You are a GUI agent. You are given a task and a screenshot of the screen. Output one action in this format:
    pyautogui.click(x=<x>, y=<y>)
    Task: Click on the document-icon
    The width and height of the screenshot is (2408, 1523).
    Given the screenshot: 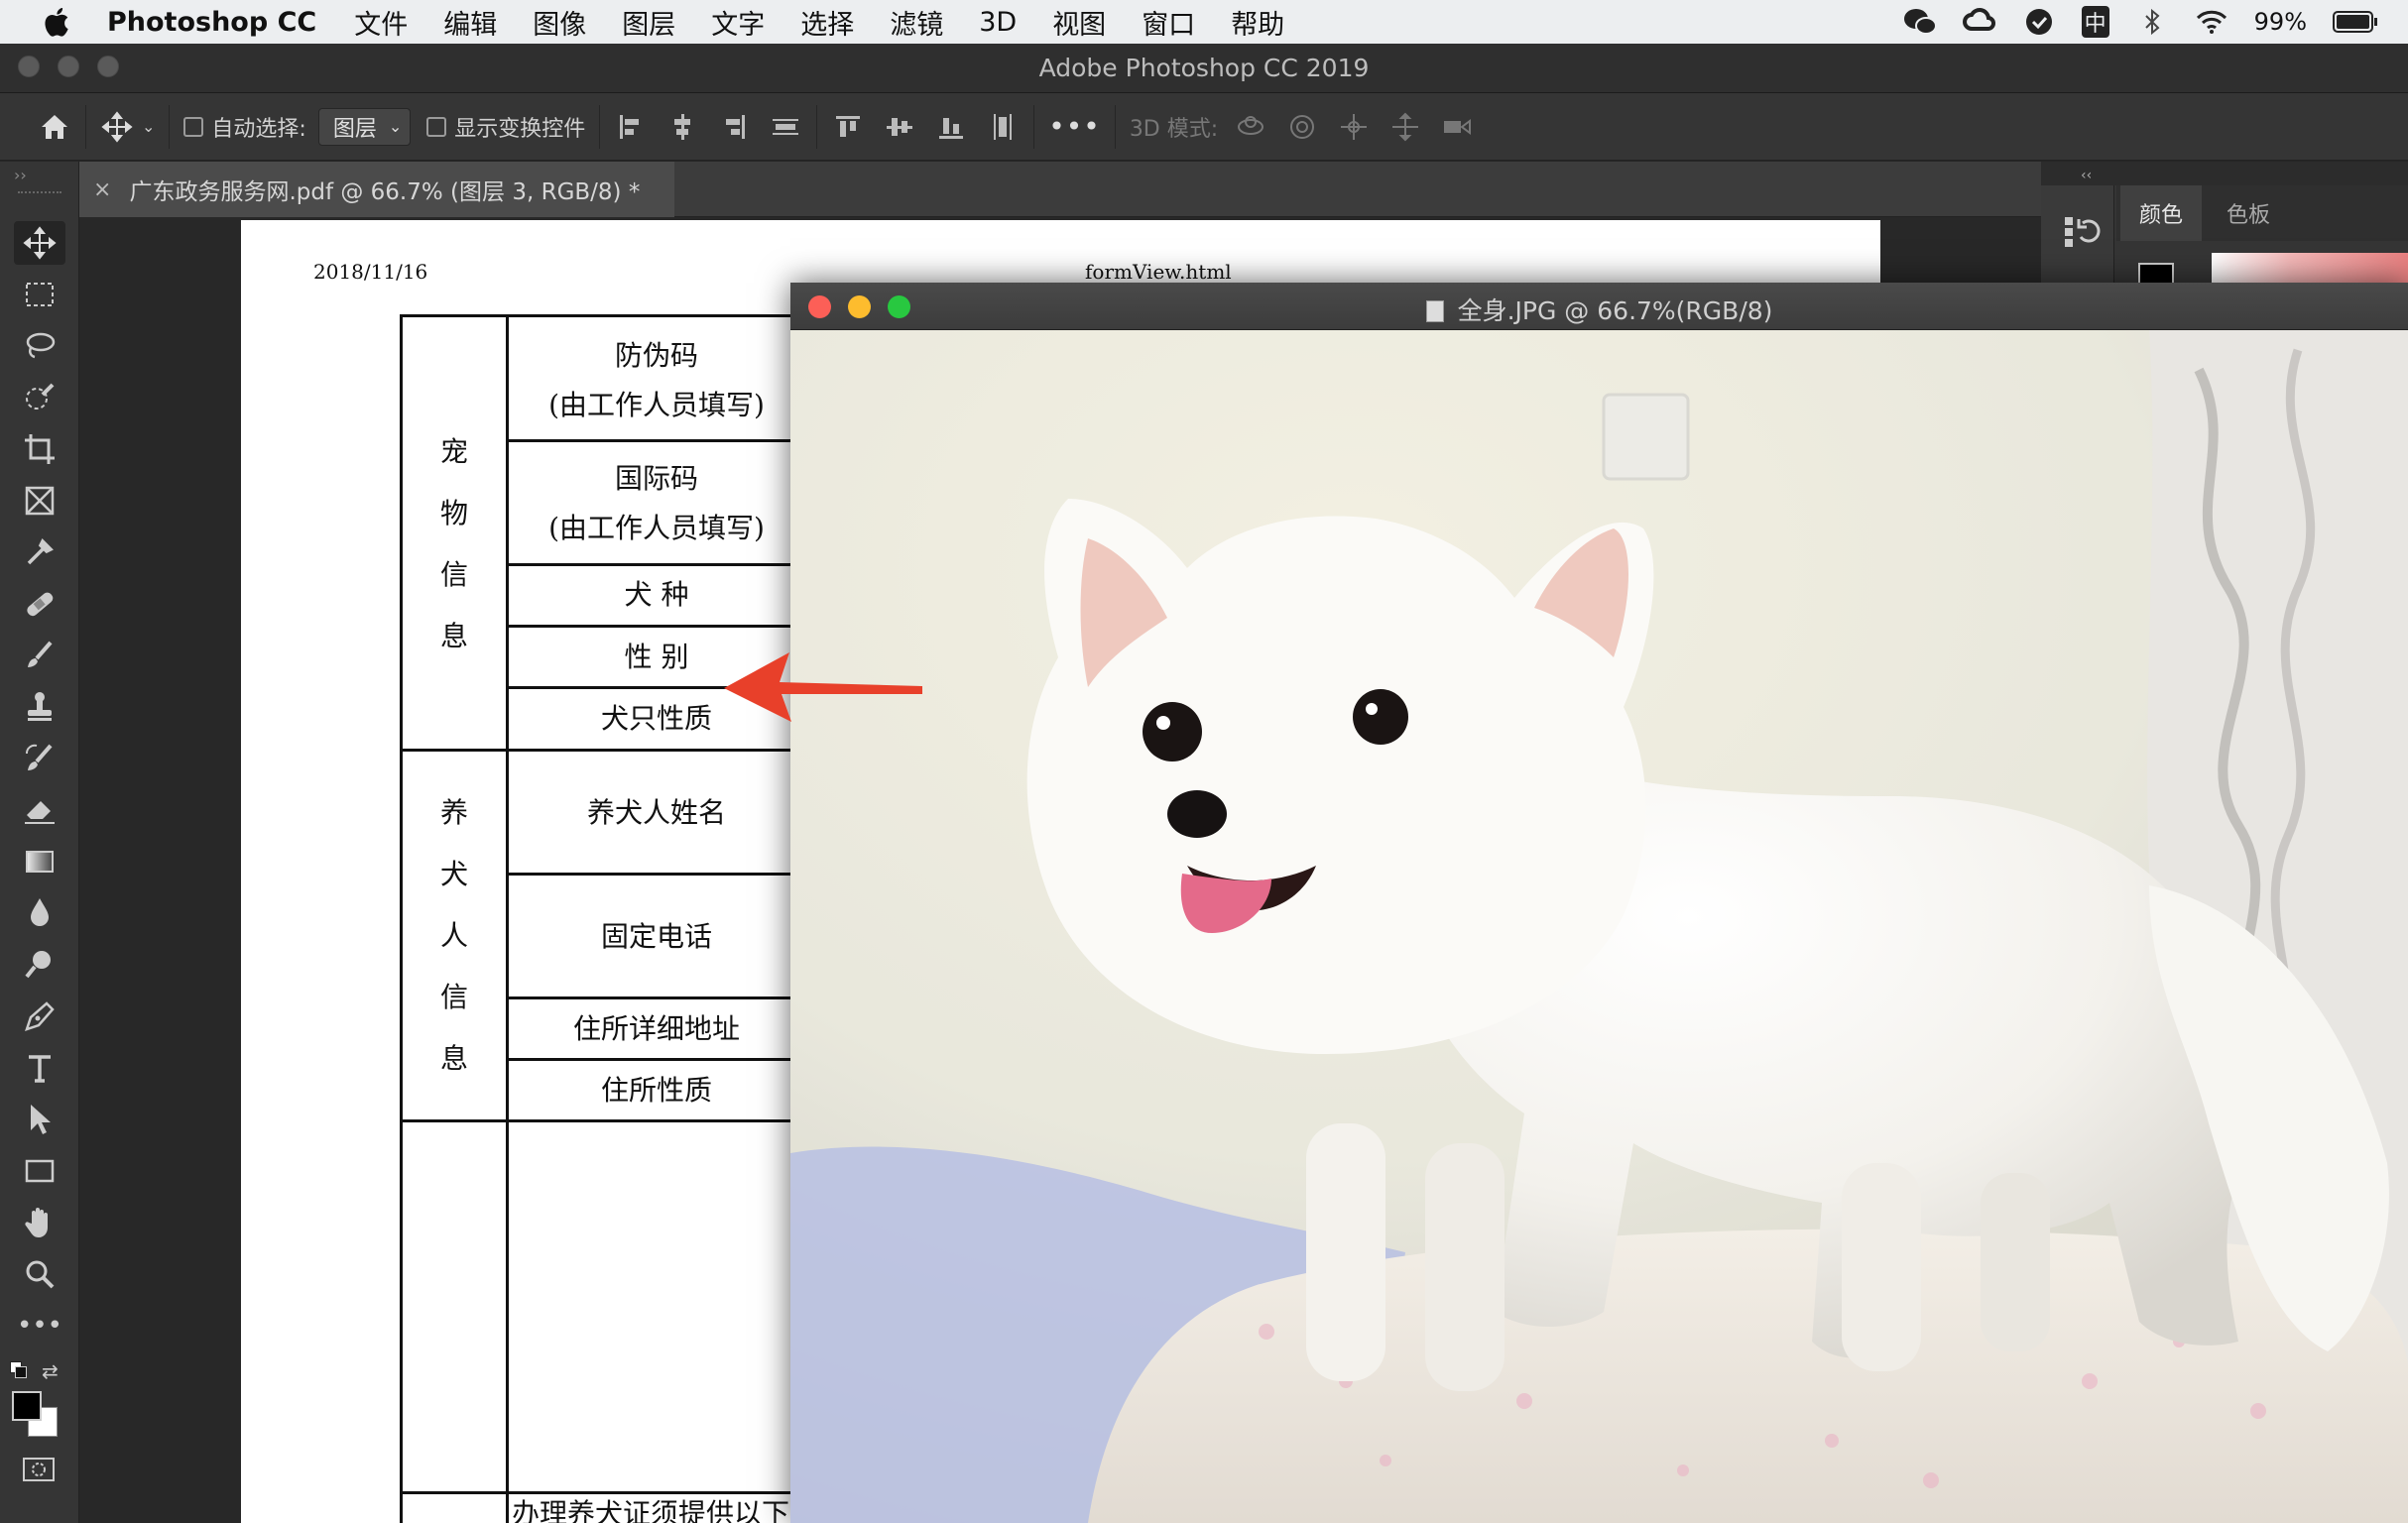 What is the action you would take?
    pyautogui.click(x=1435, y=311)
    